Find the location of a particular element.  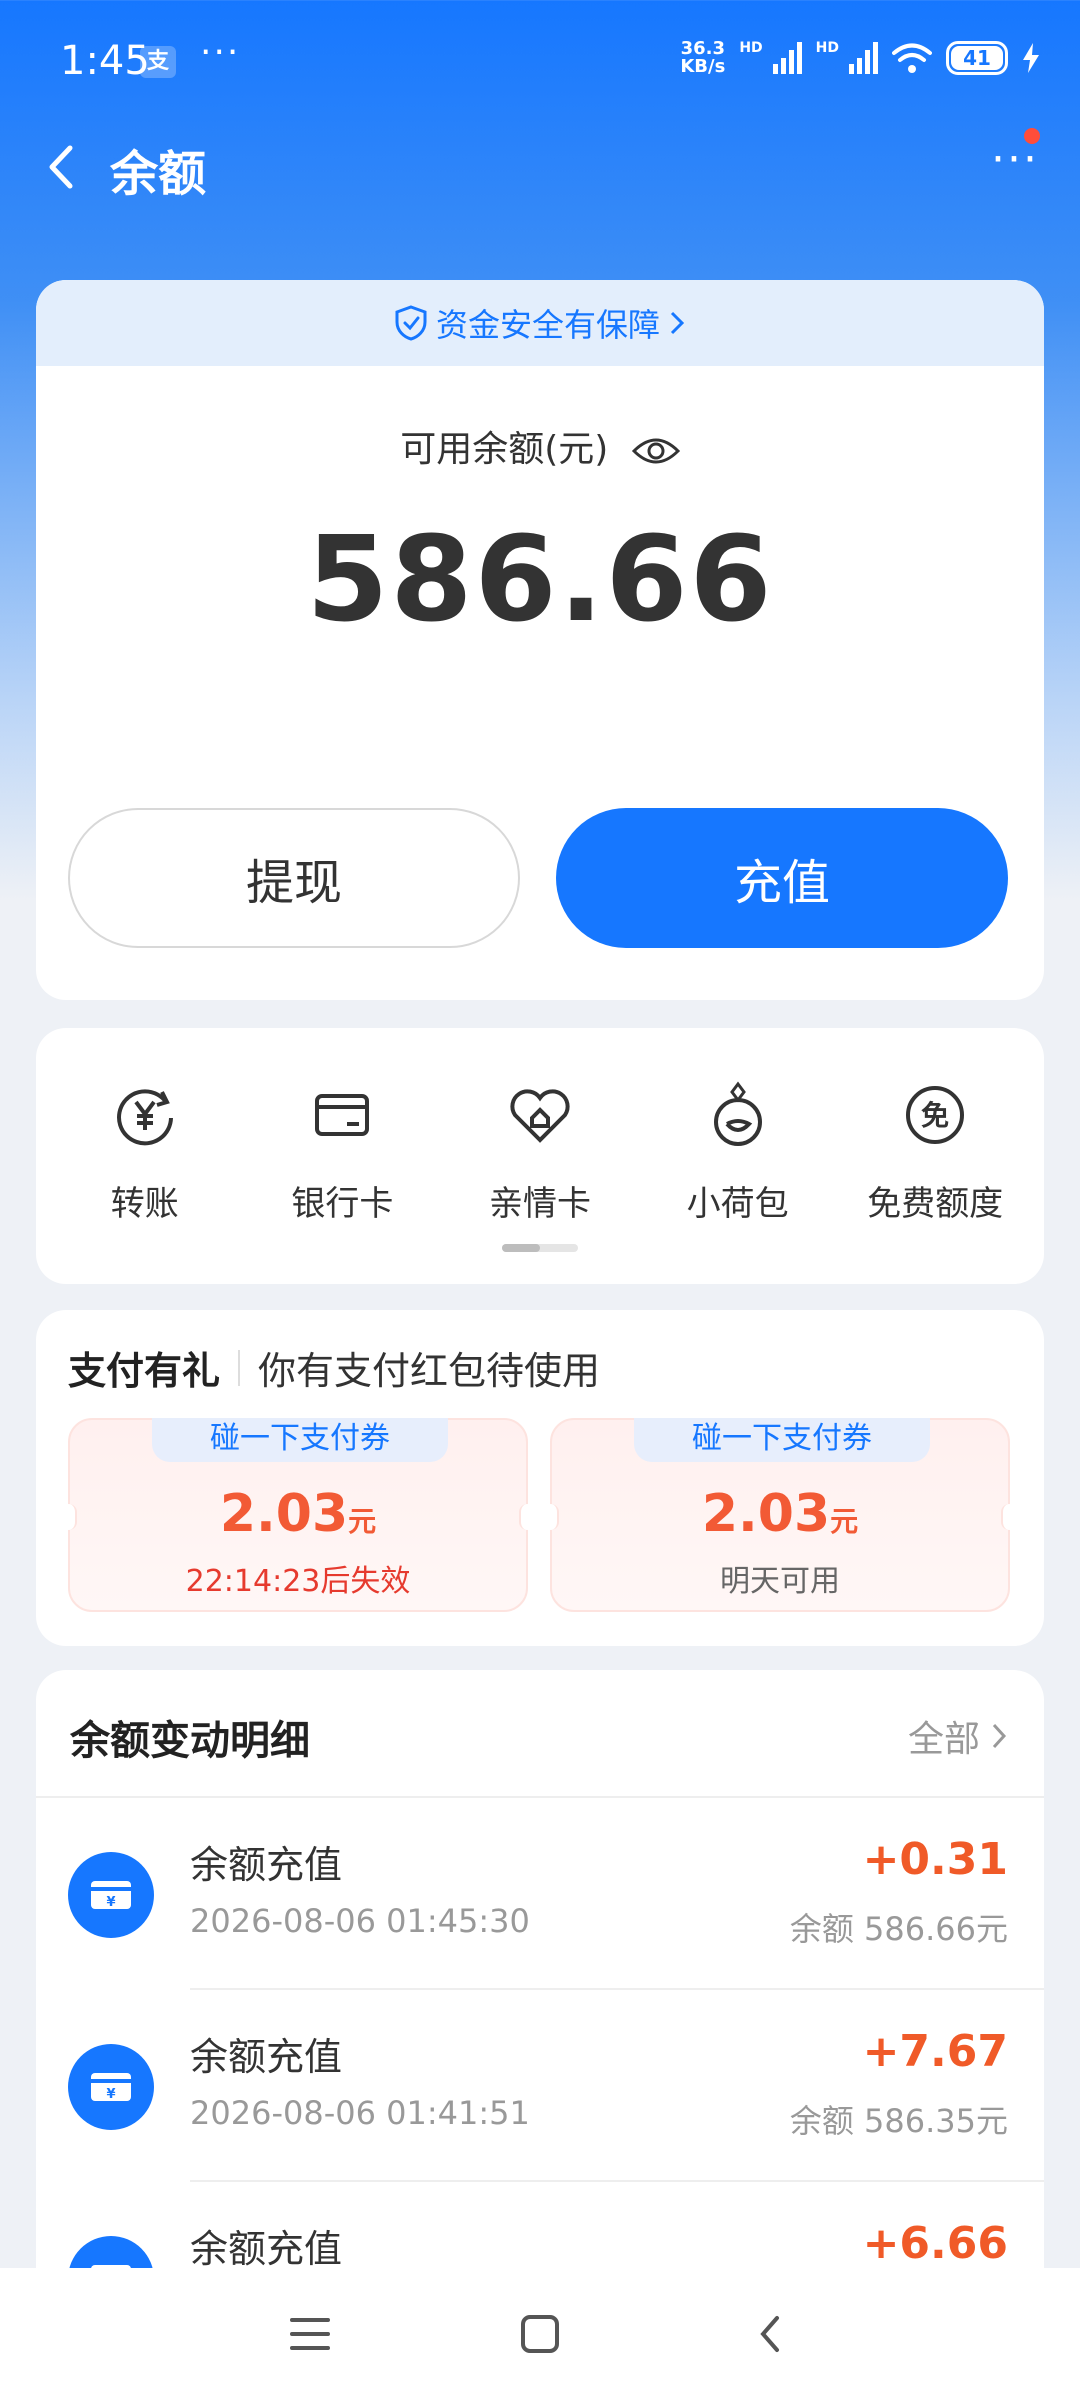

system-navigation-bar is located at coordinates (540, 2334).